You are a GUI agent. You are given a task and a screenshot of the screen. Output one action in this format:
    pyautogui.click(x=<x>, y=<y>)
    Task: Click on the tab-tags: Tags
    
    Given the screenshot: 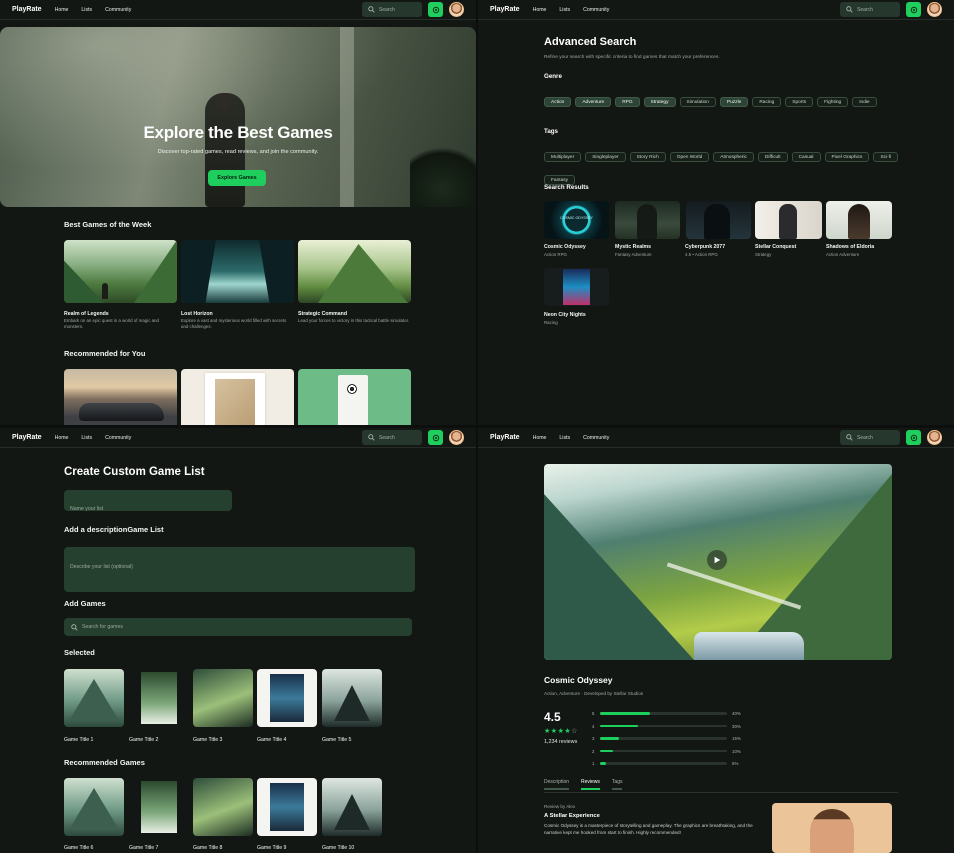 What is the action you would take?
    pyautogui.click(x=617, y=784)
    